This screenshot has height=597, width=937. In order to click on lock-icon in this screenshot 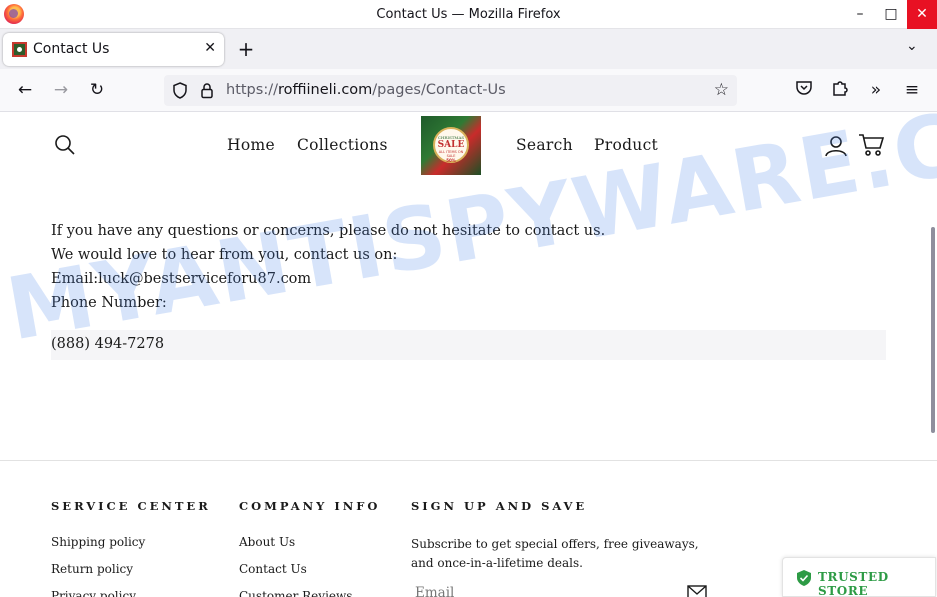, I will do `click(207, 90)`.